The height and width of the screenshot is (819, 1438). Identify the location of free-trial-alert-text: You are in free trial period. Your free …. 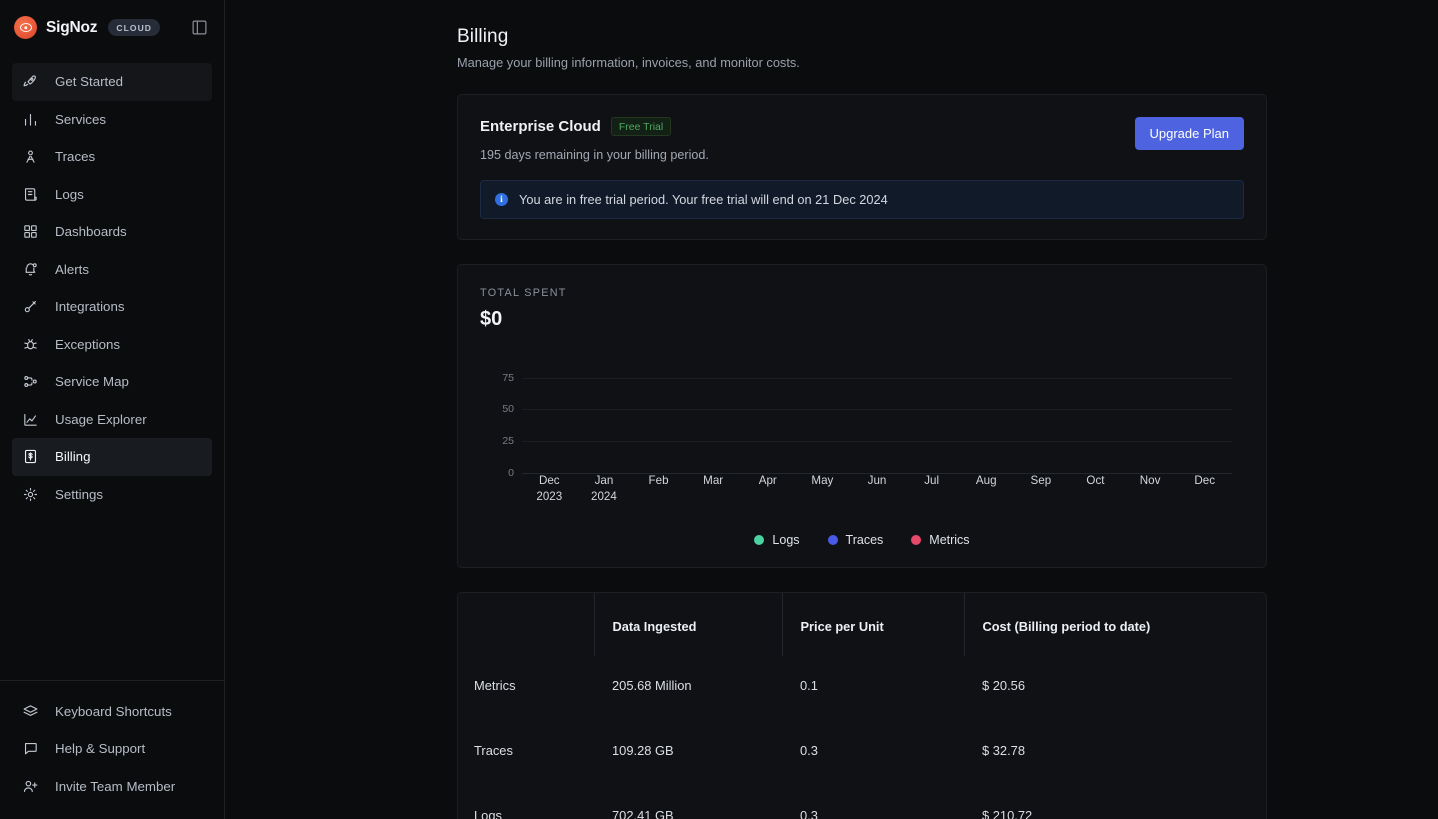
(703, 199).